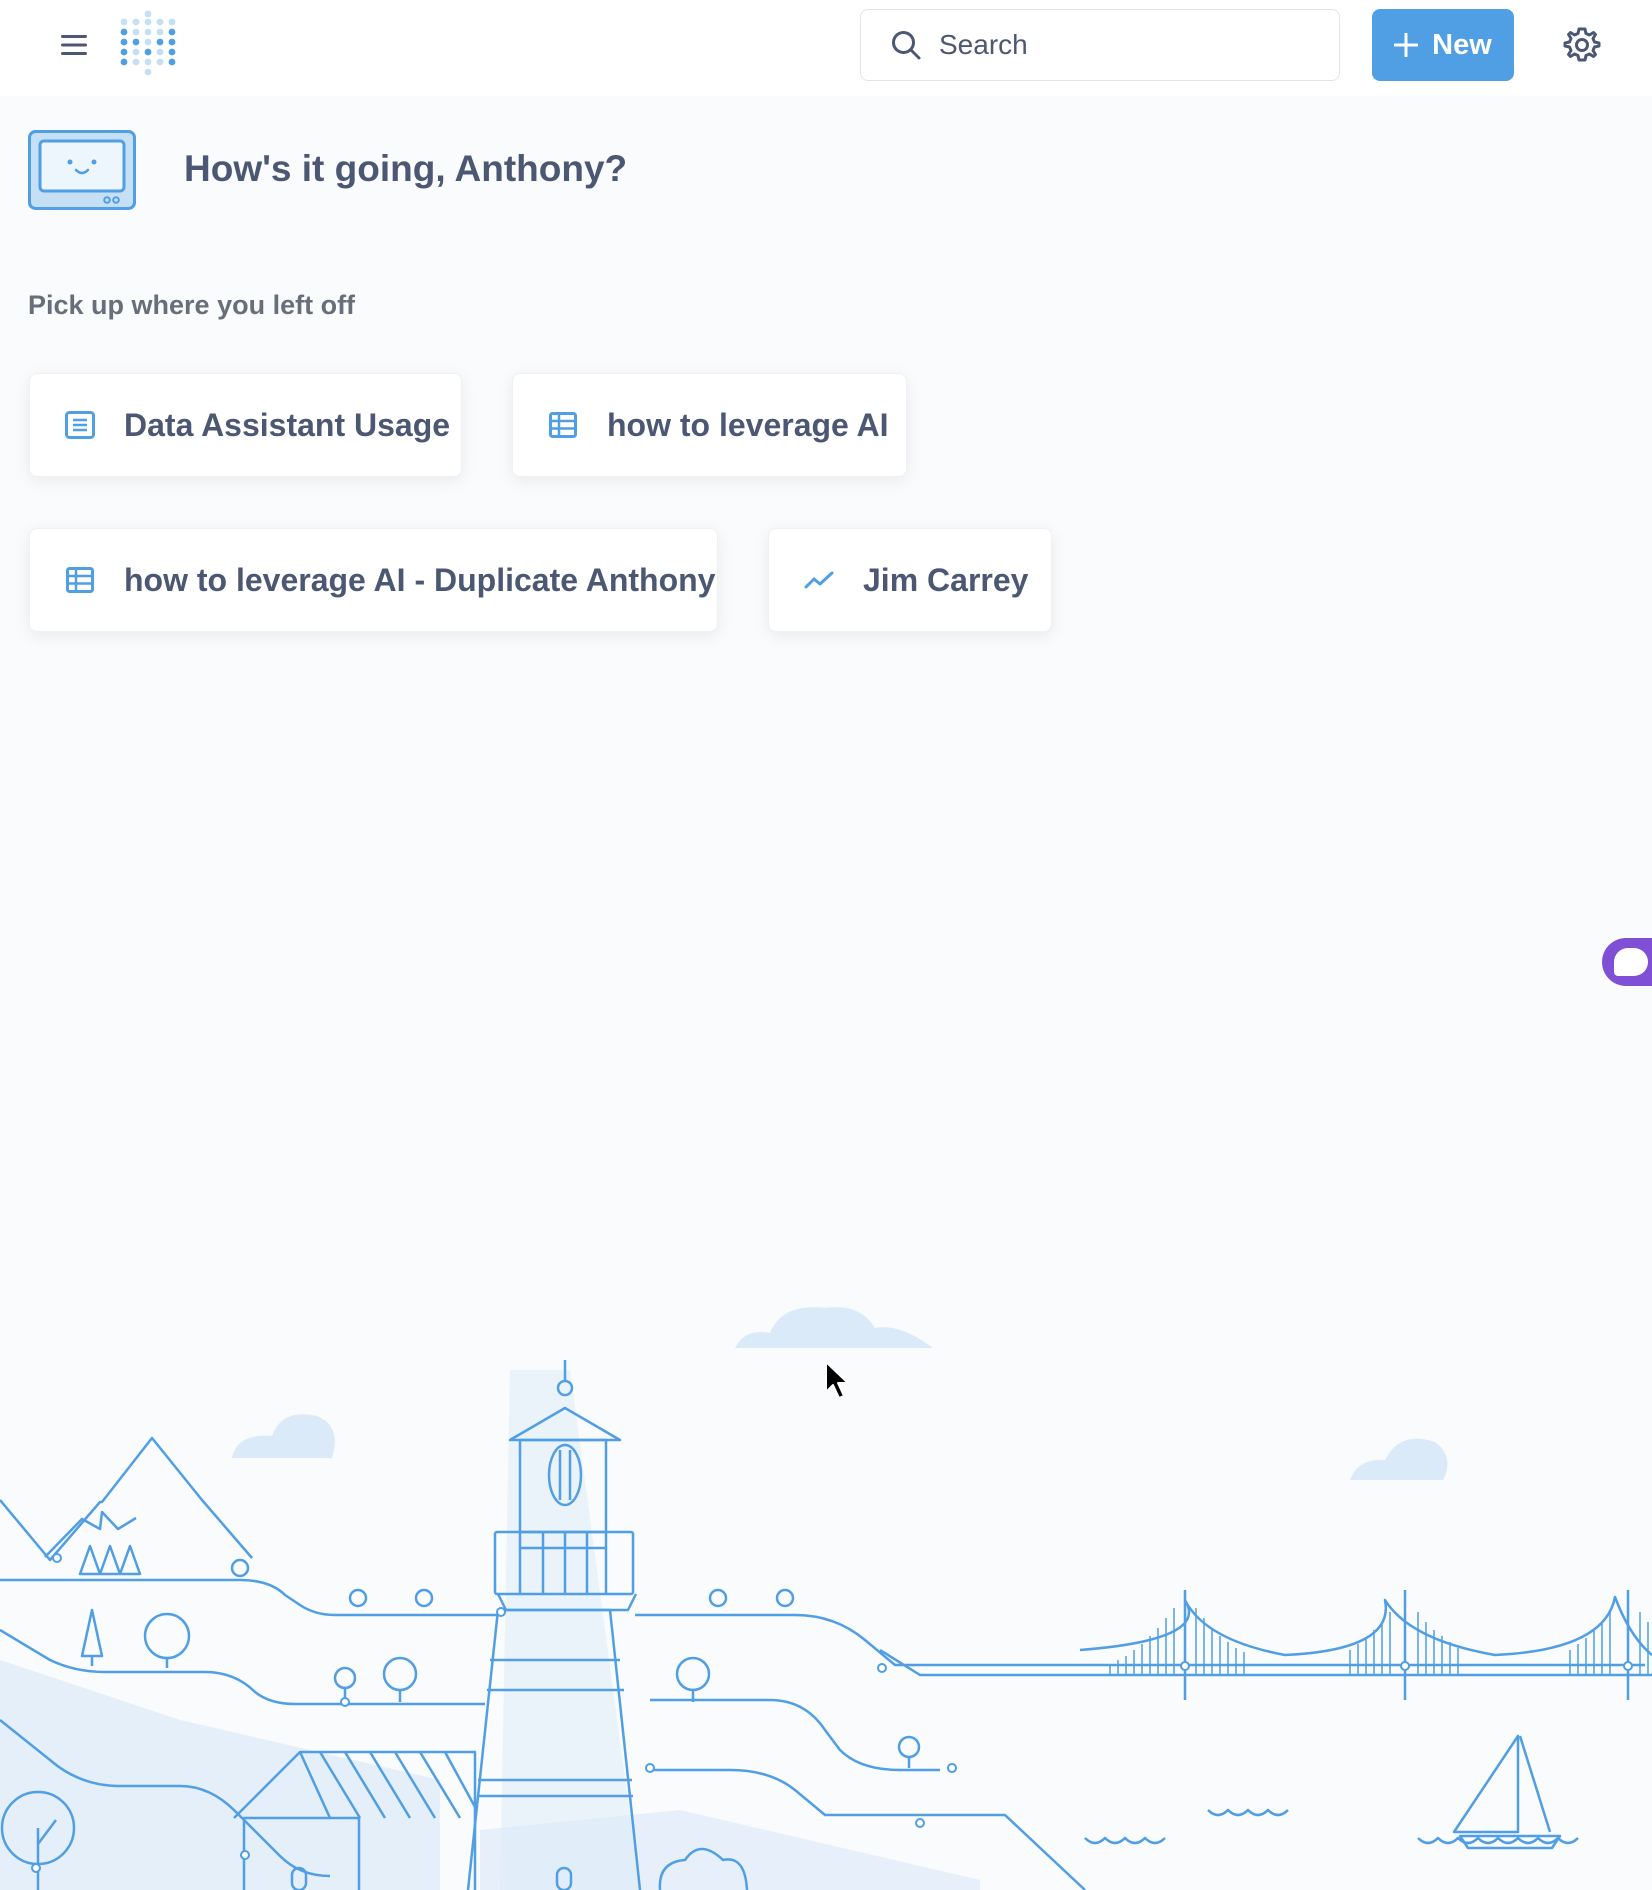  Describe the element at coordinates (837, 1380) in the screenshot. I see `mouse-cursor-icon` at that location.